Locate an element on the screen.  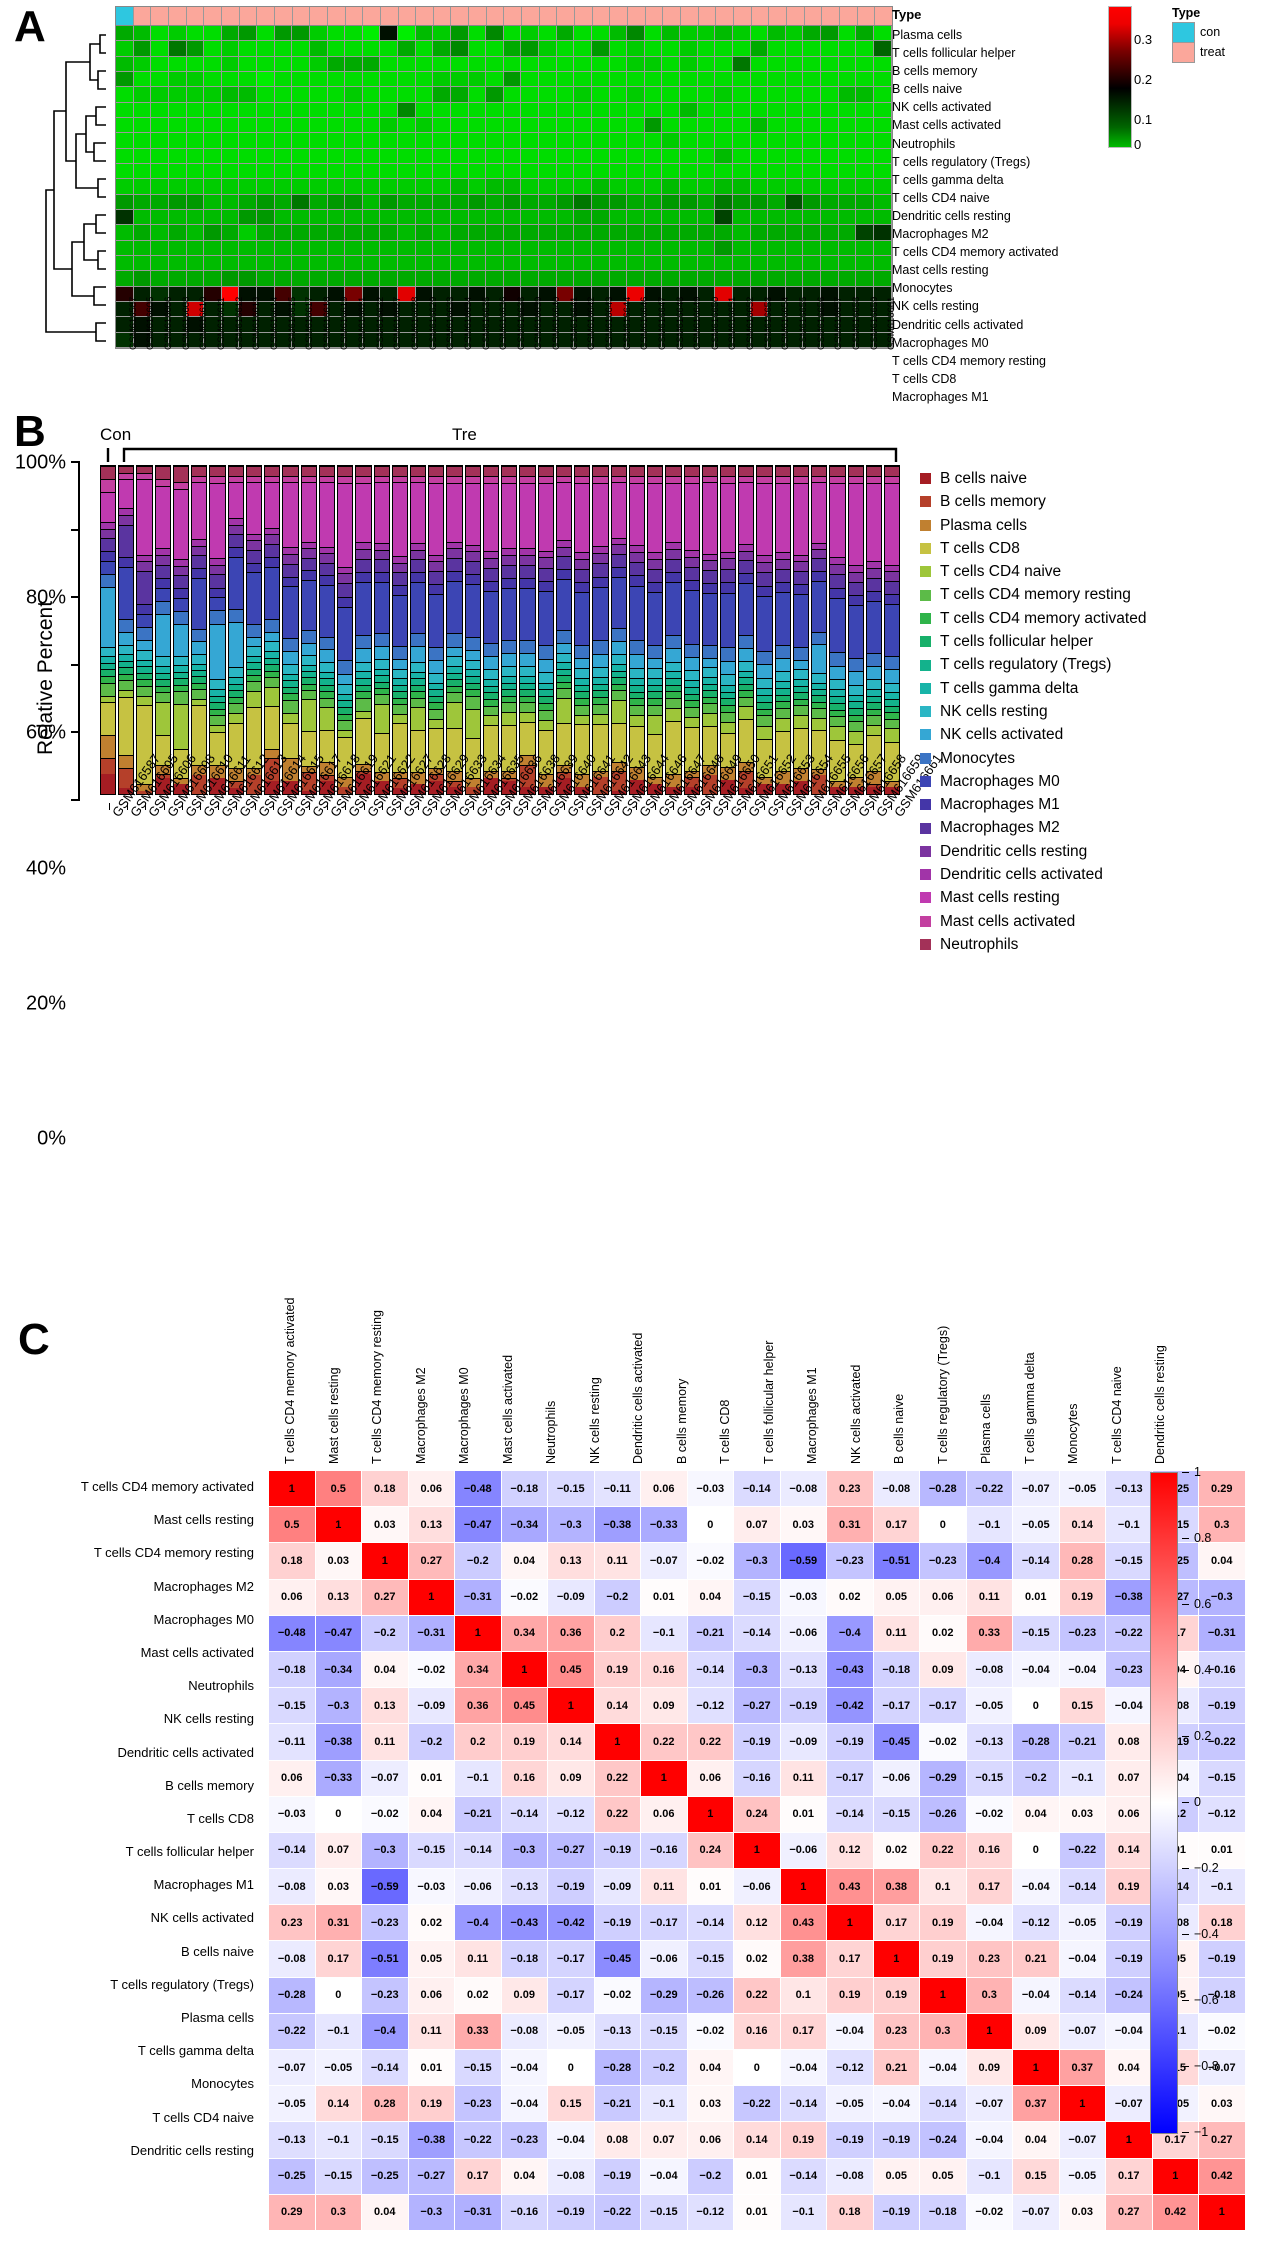
panel-b-legend-label: Dendritic cells resting is located at coordinates (1014, 851).